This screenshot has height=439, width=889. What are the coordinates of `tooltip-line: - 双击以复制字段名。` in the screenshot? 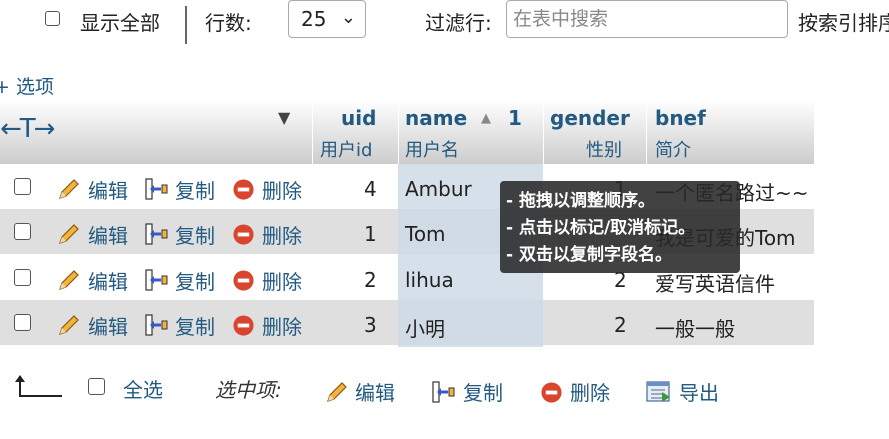 It's located at (589, 255).